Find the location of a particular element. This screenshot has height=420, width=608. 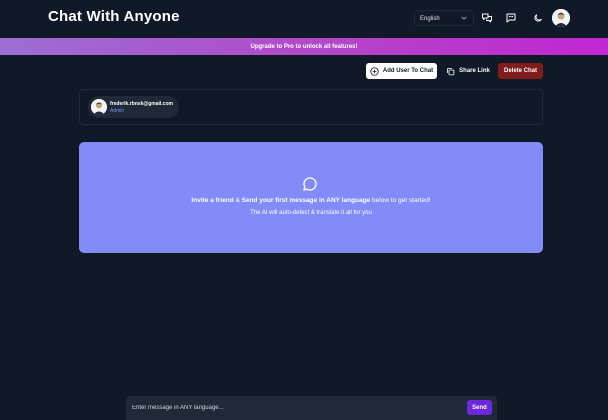

chat-bubble-icon is located at coordinates (310, 184).